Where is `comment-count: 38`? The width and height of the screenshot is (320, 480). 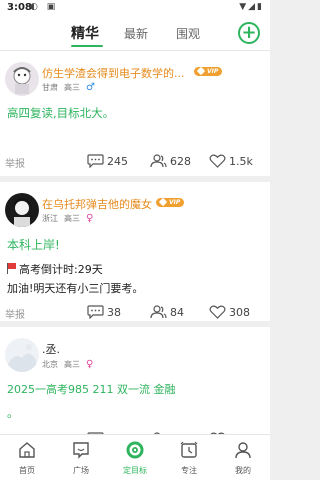 comment-count: 38 is located at coordinates (104, 312).